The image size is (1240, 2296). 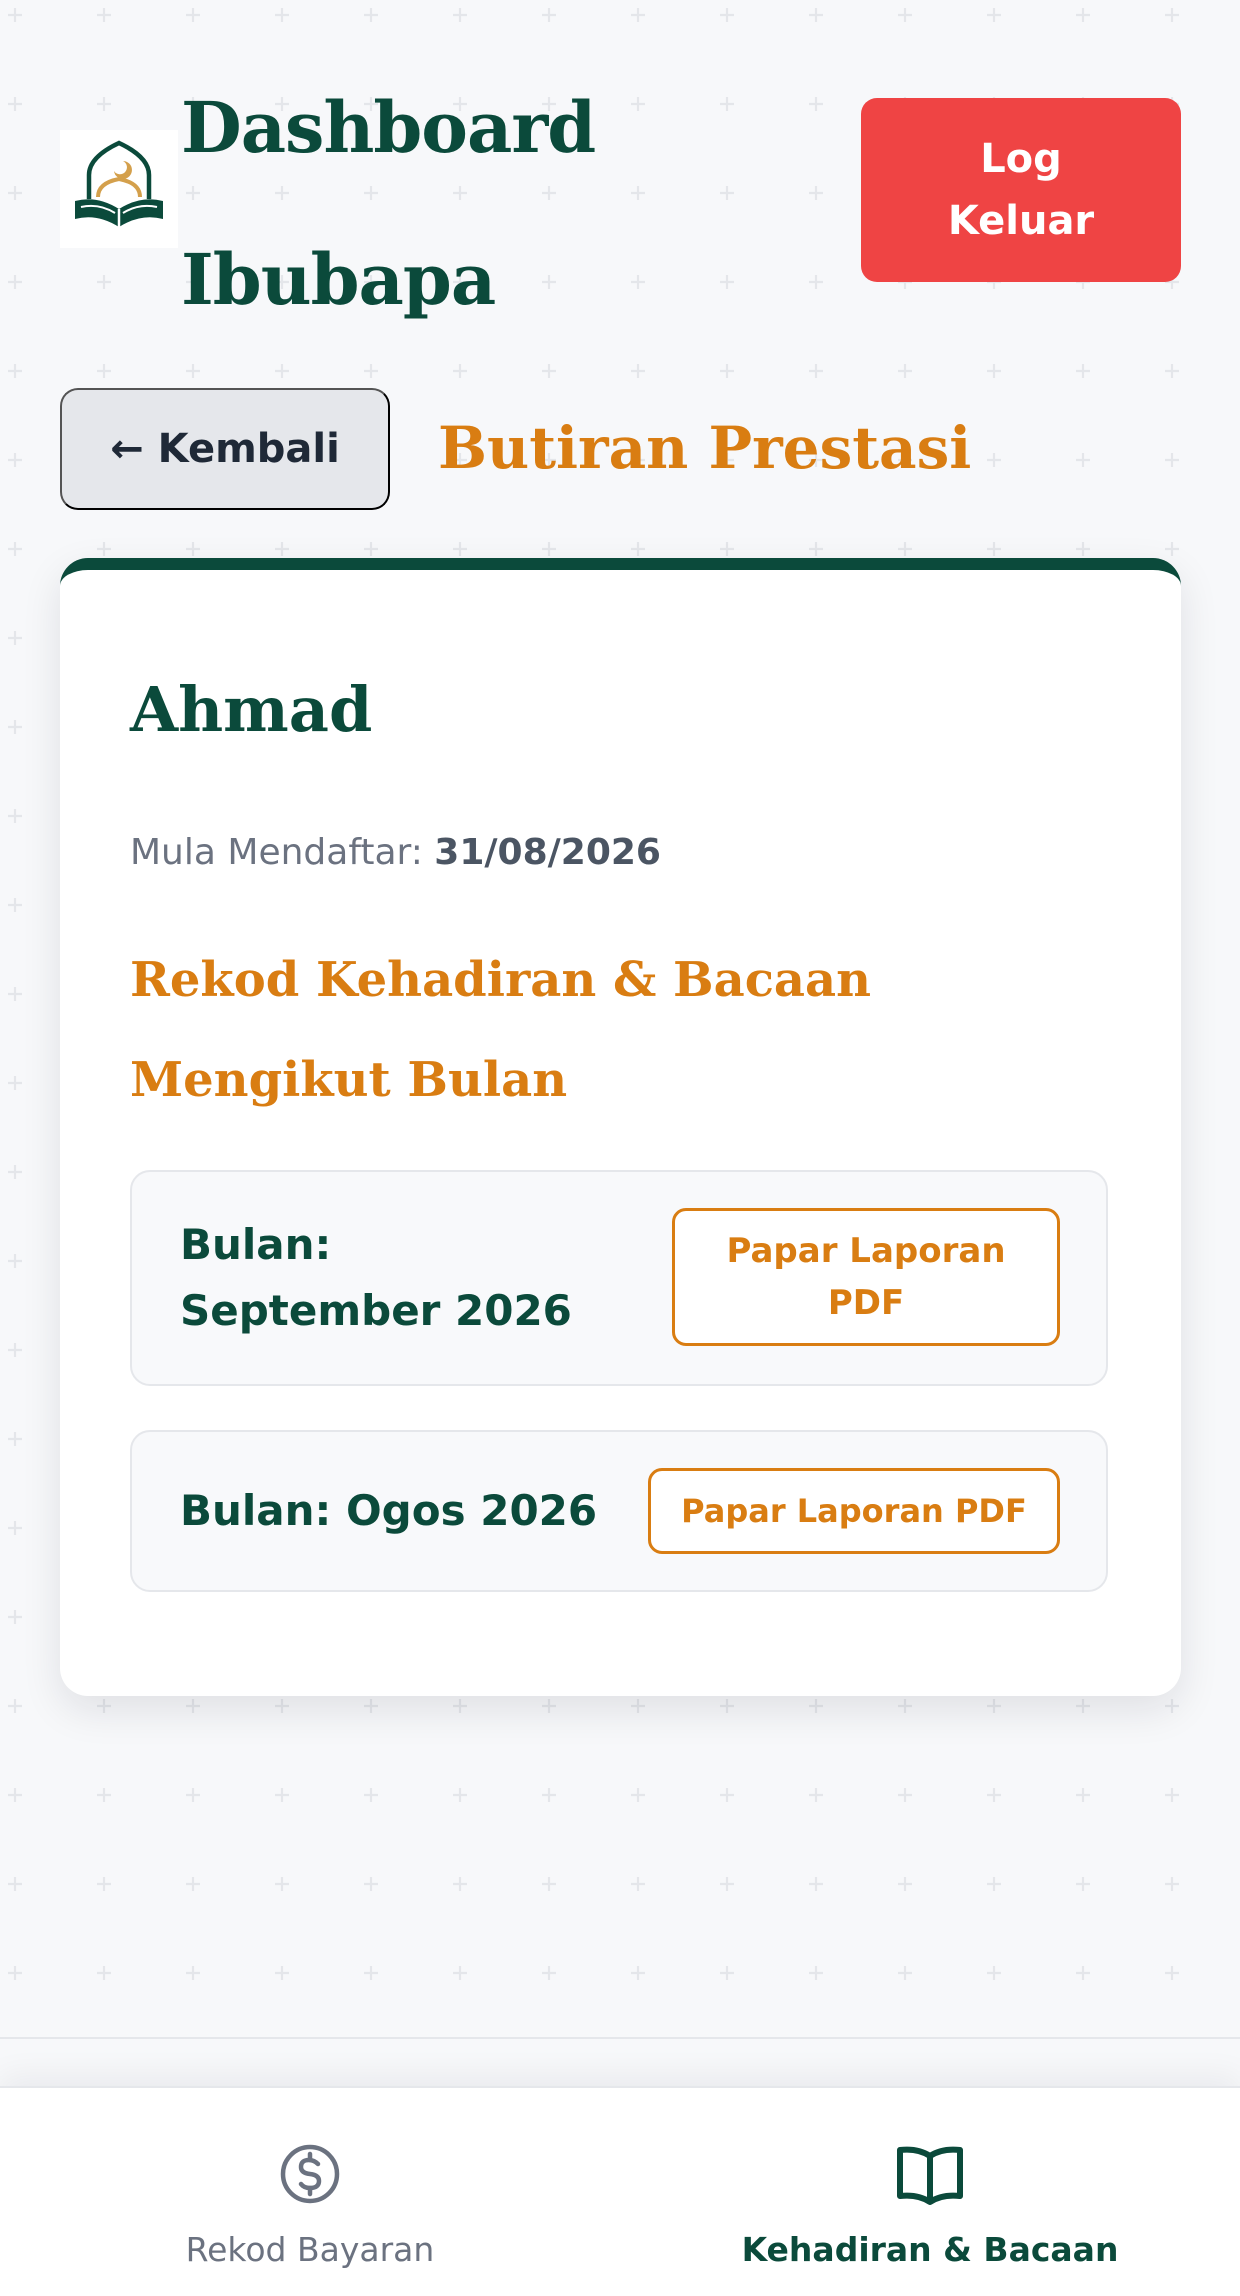 I want to click on nav-item-attendance-reading: Kehadiran & Bacaan, so click(x=930, y=2192).